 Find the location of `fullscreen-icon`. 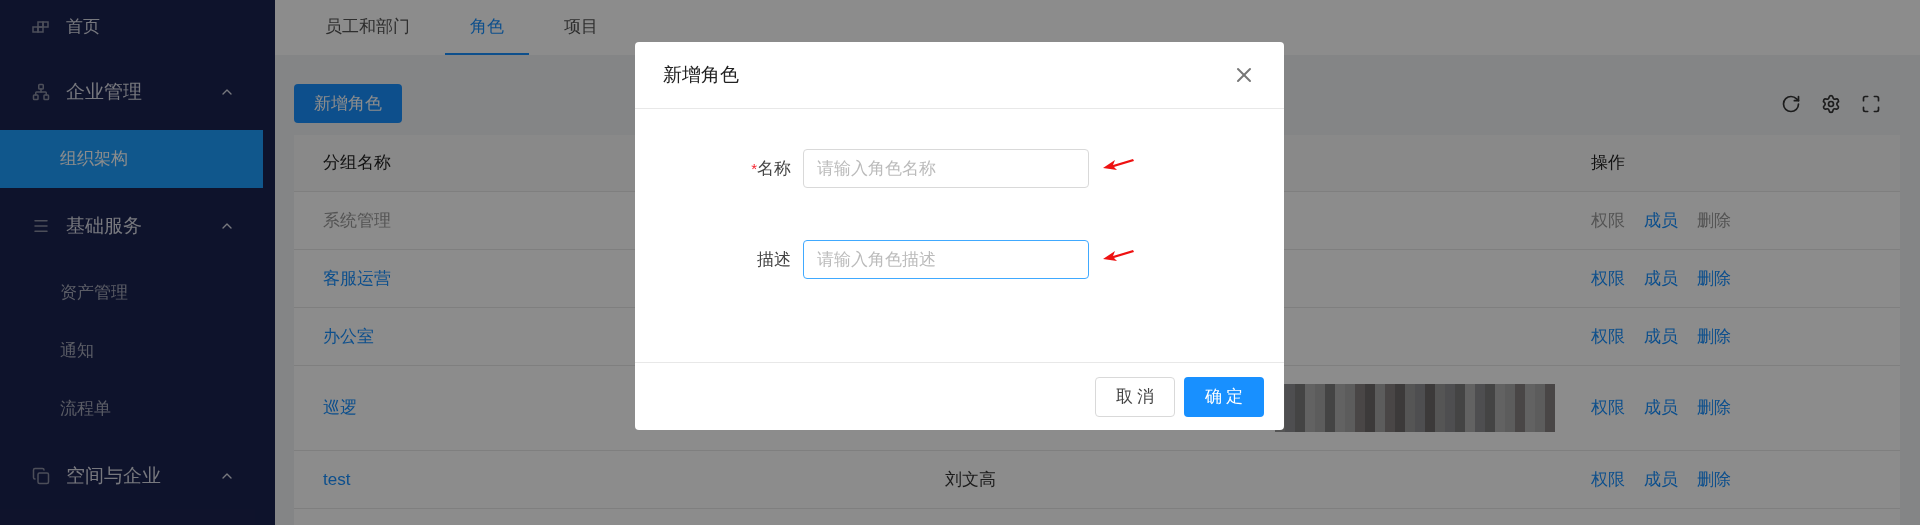

fullscreen-icon is located at coordinates (1871, 103).